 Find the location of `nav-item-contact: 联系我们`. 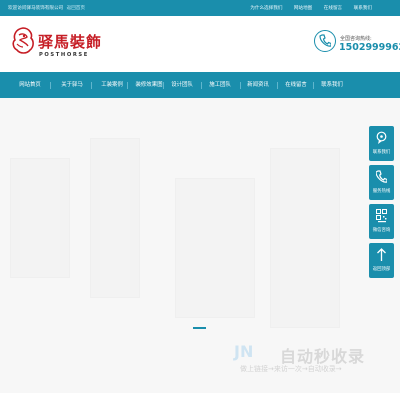

nav-item-contact: 联系我们 is located at coordinates (332, 85).